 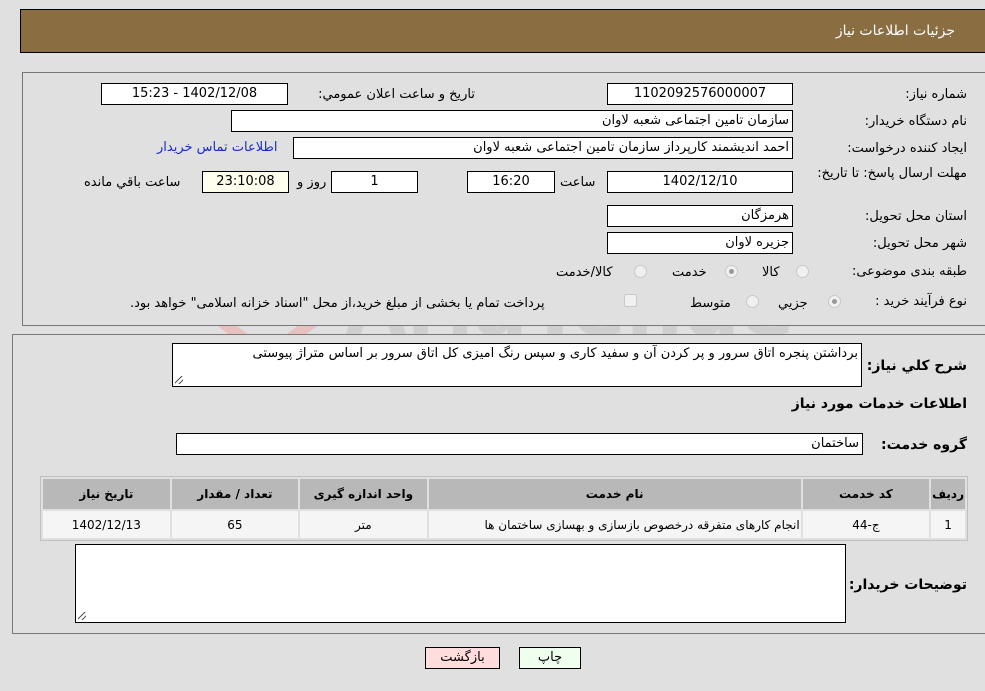 What do you see at coordinates (689, 272) in the screenshot?
I see `category-option-service: خدمت` at bounding box center [689, 272].